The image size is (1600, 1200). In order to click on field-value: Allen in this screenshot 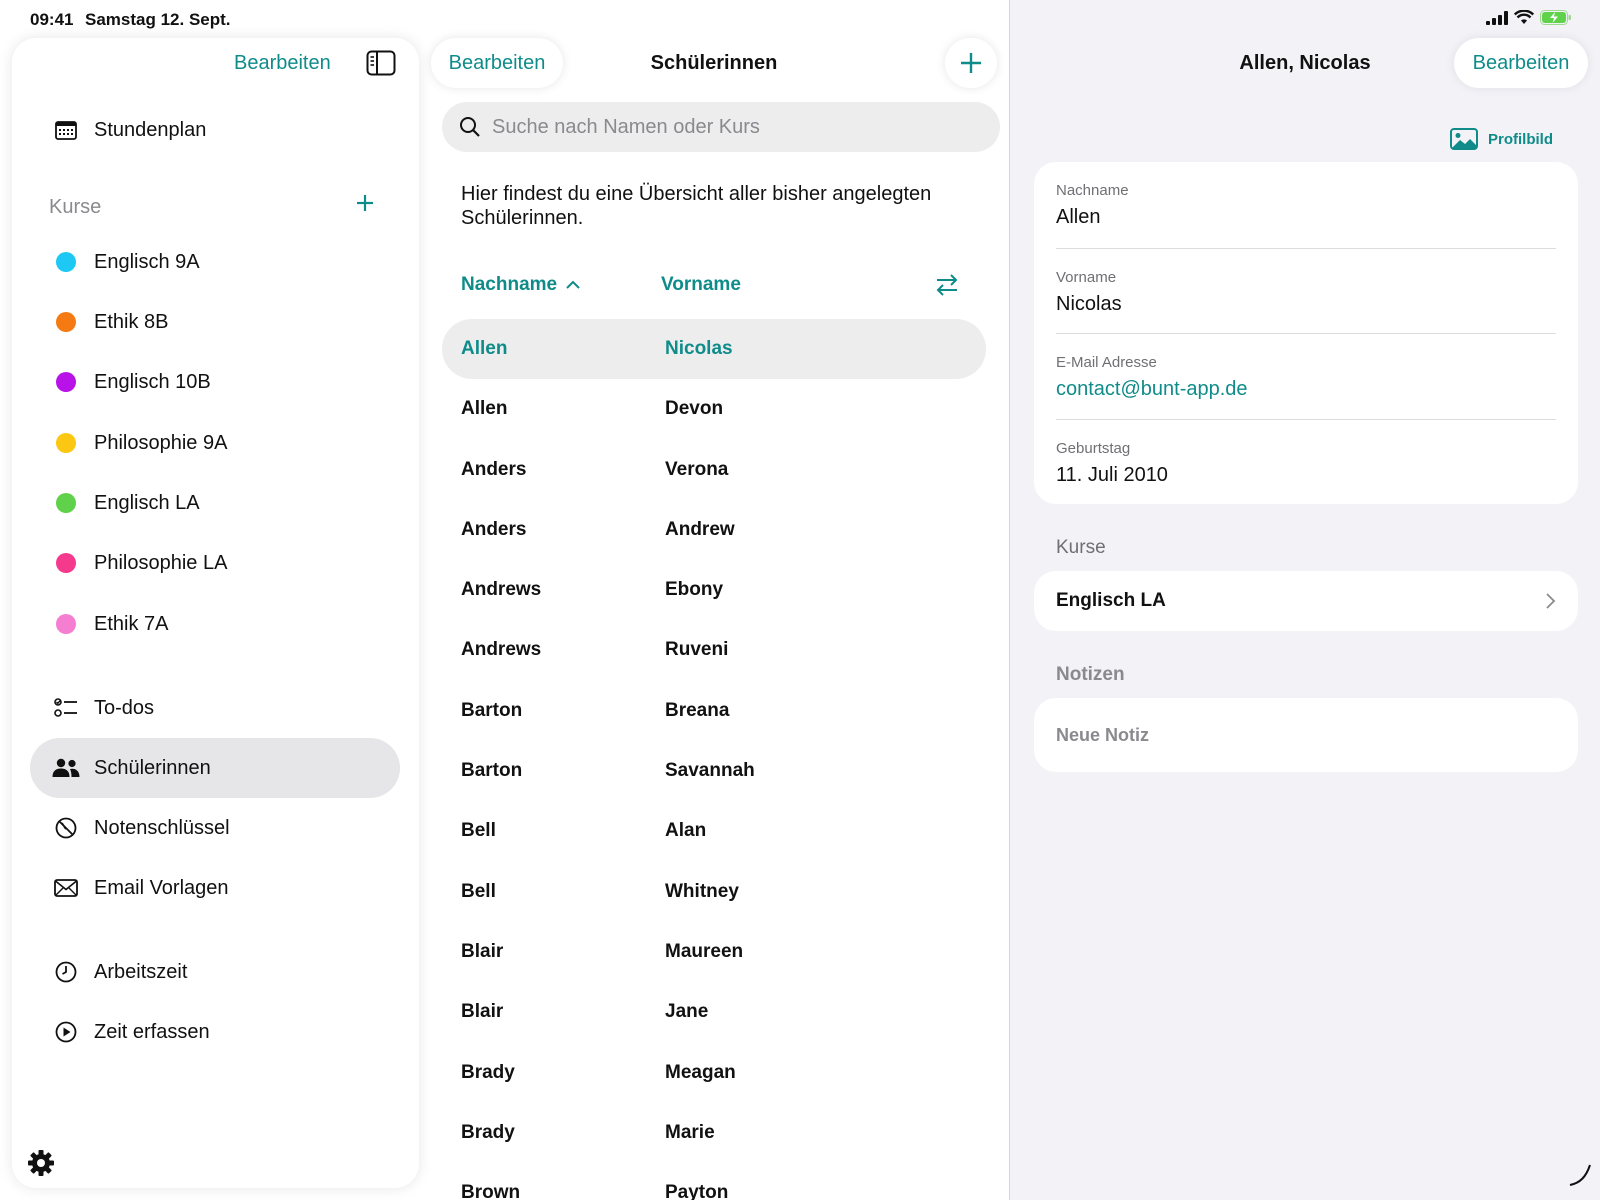, I will do `click(1078, 217)`.